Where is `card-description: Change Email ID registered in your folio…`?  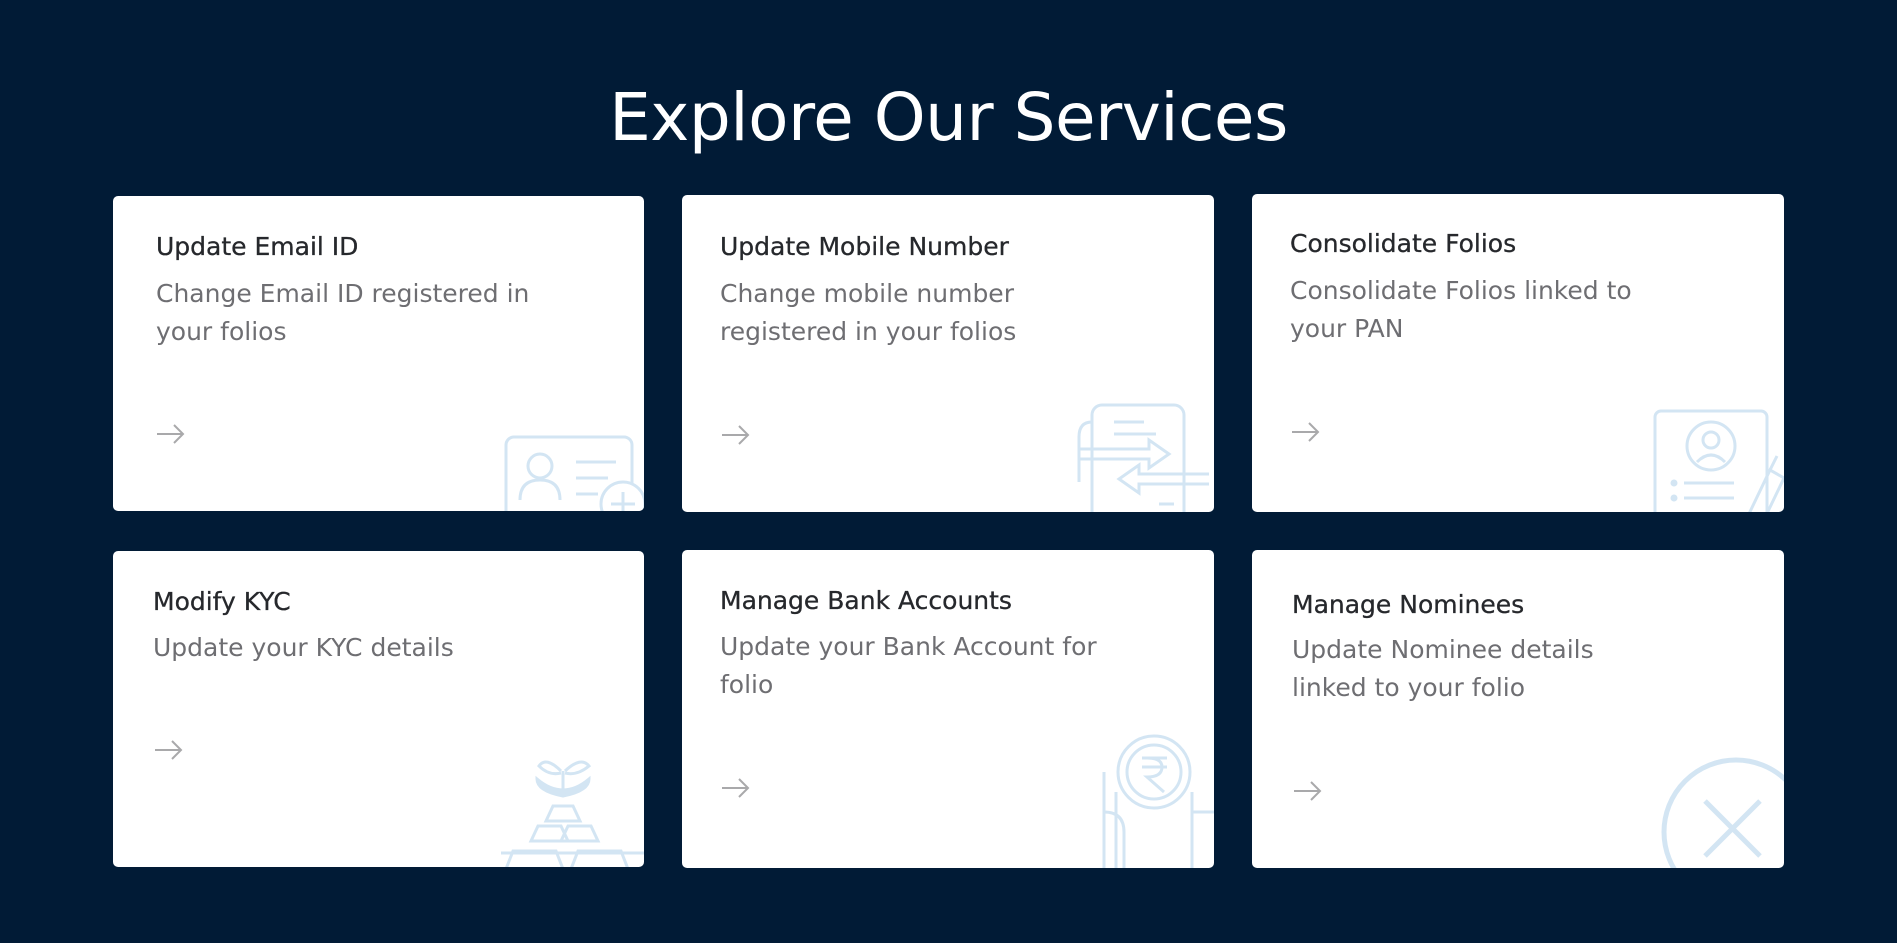
card-description: Change Email ID registered in your folio… is located at coordinates (343, 312).